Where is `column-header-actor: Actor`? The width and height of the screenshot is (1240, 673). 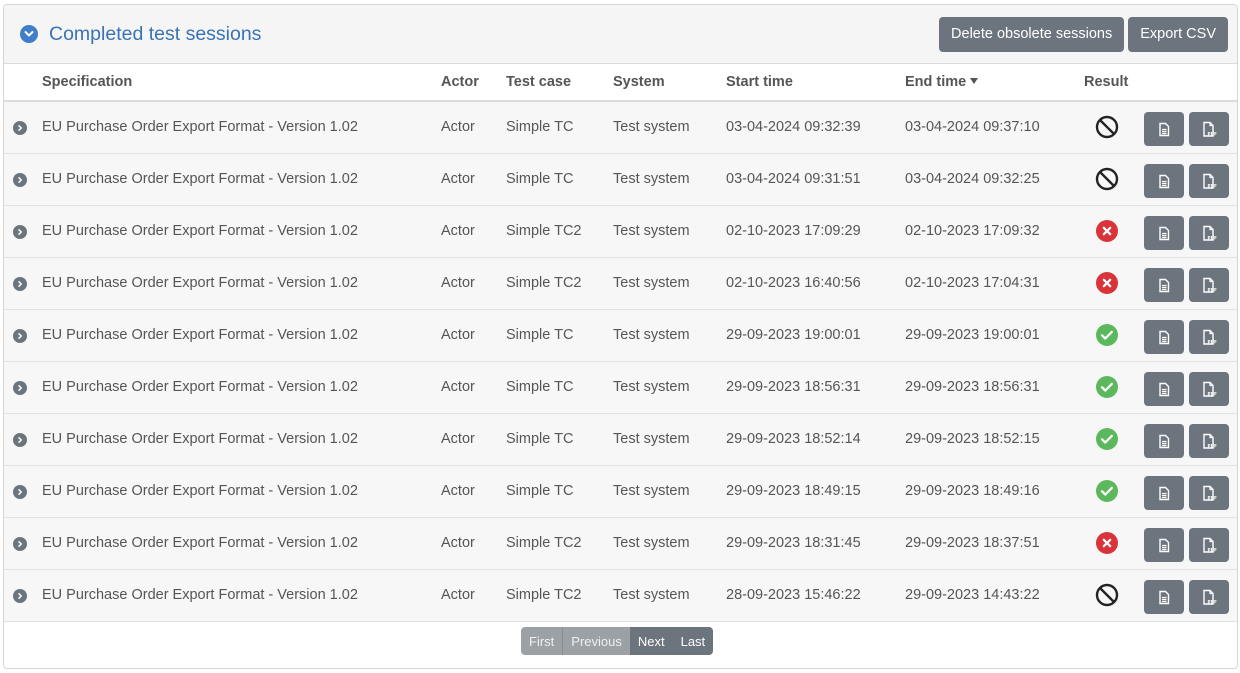
column-header-actor: Actor is located at coordinates (460, 82).